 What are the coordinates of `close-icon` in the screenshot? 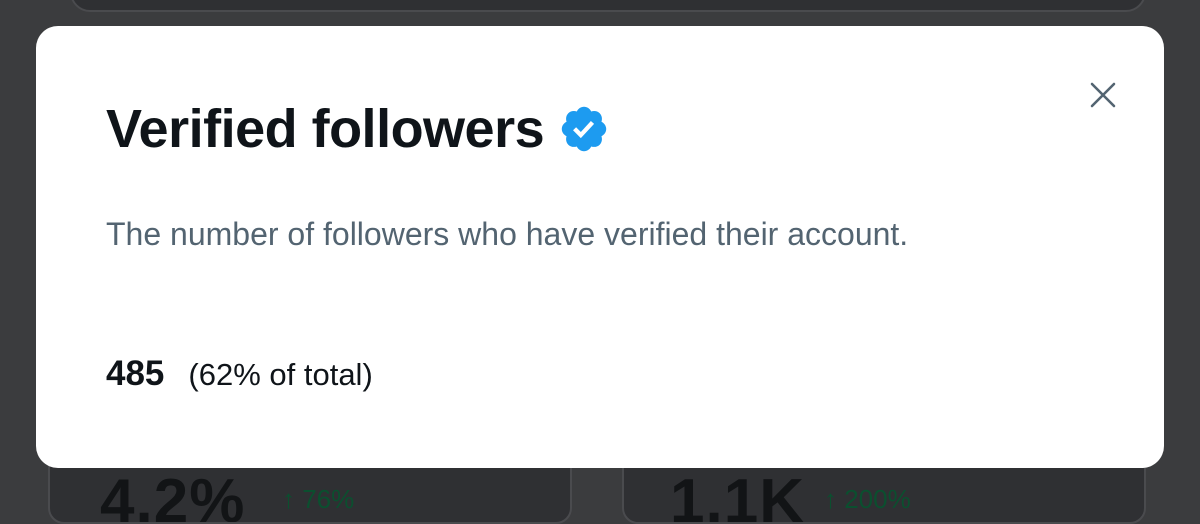 It's located at (1103, 95).